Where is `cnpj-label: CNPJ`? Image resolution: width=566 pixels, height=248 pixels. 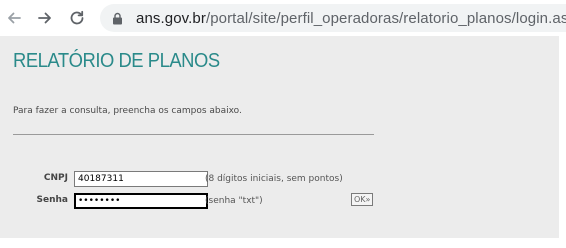
cnpj-label: CNPJ is located at coordinates (55, 178).